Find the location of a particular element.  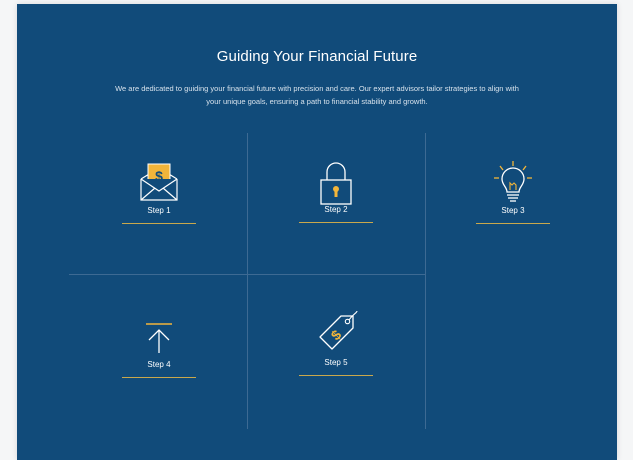

padlock-icon is located at coordinates (336, 183).